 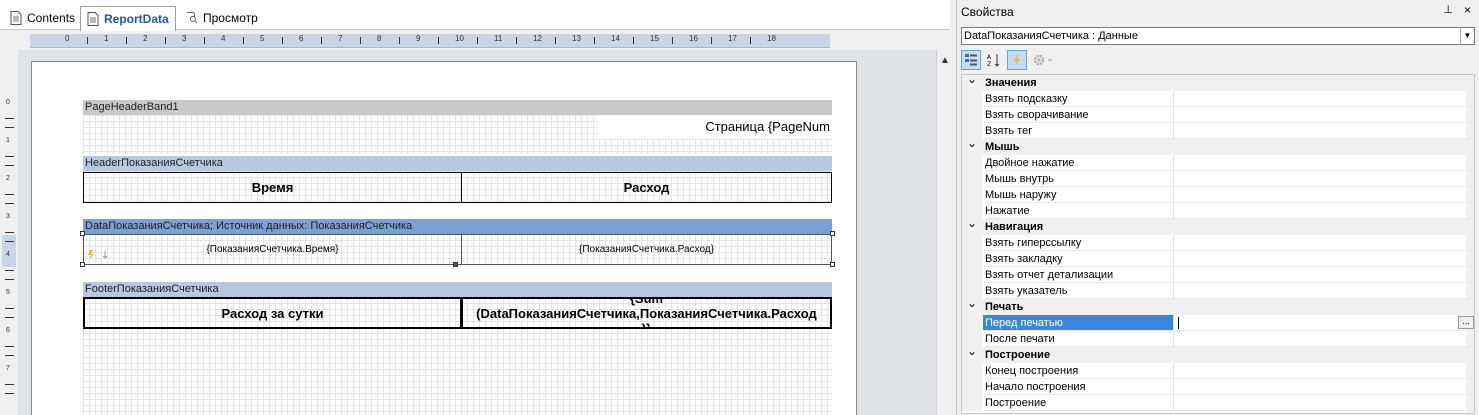 What do you see at coordinates (1079, 403) in the screenshot?
I see `property-name: Построение` at bounding box center [1079, 403].